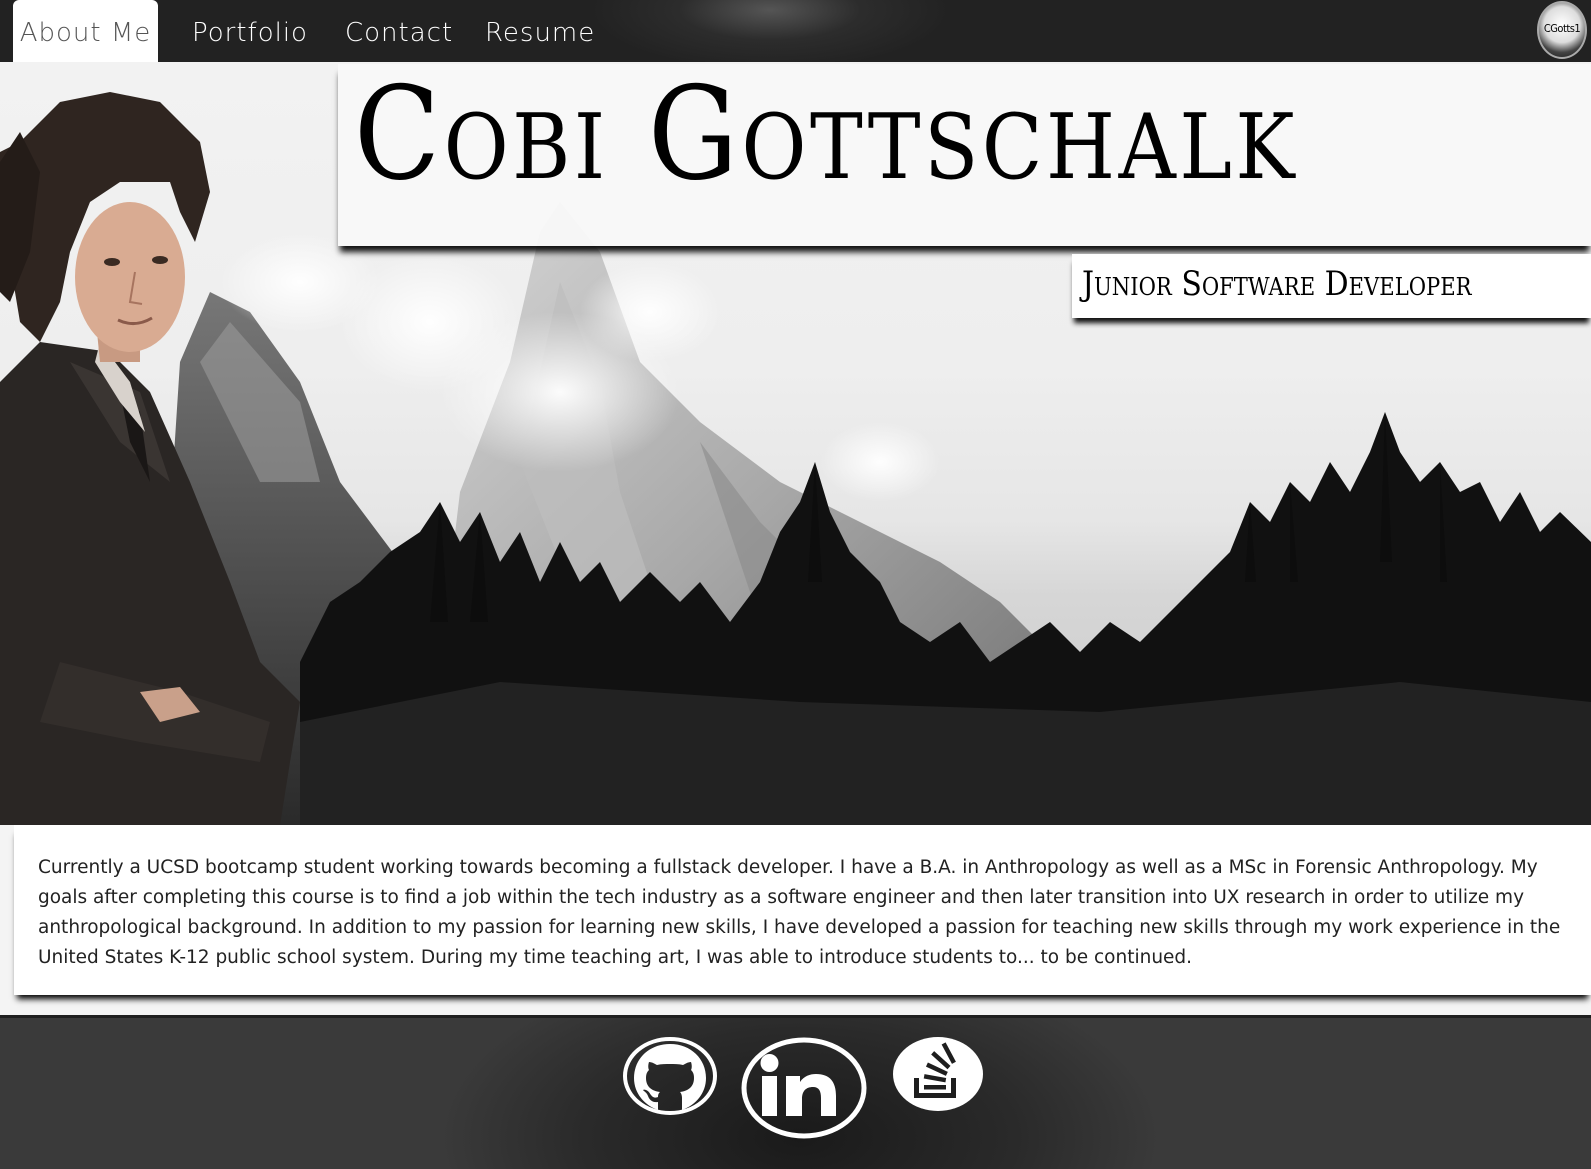 The width and height of the screenshot is (1591, 1169). I want to click on linkedin-icon, so click(804, 1088).